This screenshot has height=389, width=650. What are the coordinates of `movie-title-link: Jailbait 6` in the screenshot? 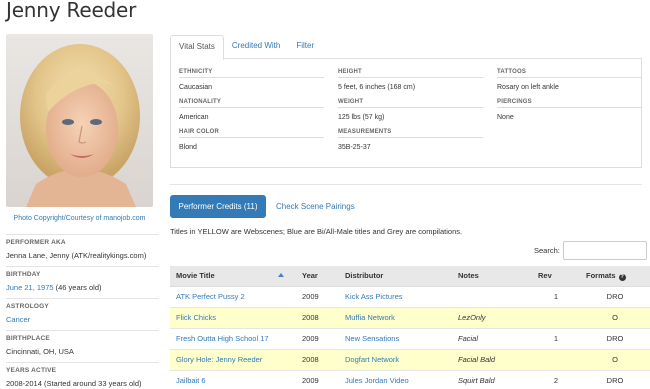 It's located at (191, 380).